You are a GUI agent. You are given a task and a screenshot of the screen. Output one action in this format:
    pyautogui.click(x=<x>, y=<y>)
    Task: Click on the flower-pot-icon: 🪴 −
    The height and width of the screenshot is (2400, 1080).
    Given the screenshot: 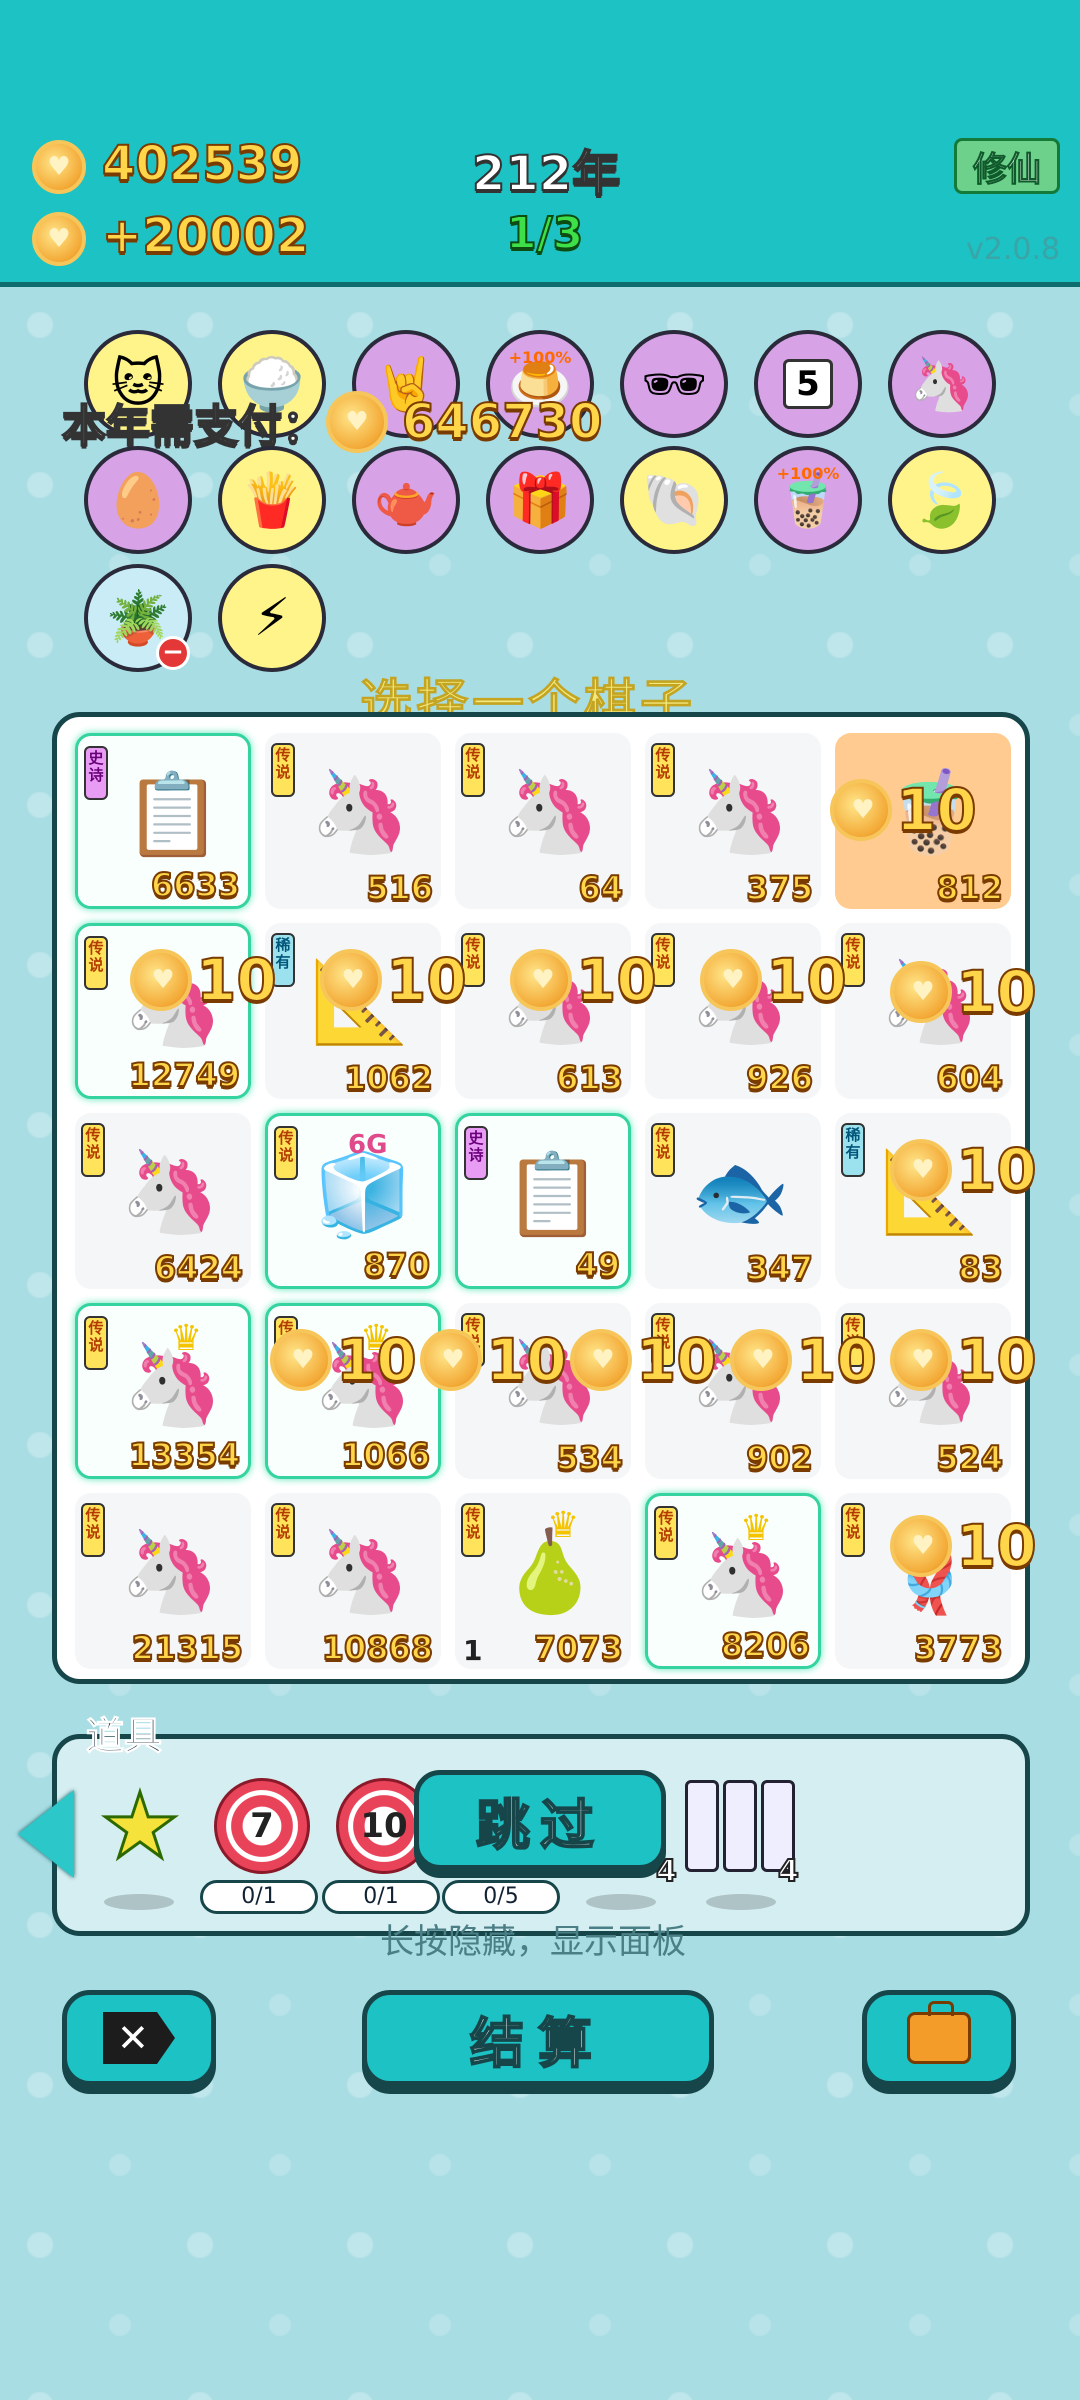 What is the action you would take?
    pyautogui.click(x=138, y=618)
    